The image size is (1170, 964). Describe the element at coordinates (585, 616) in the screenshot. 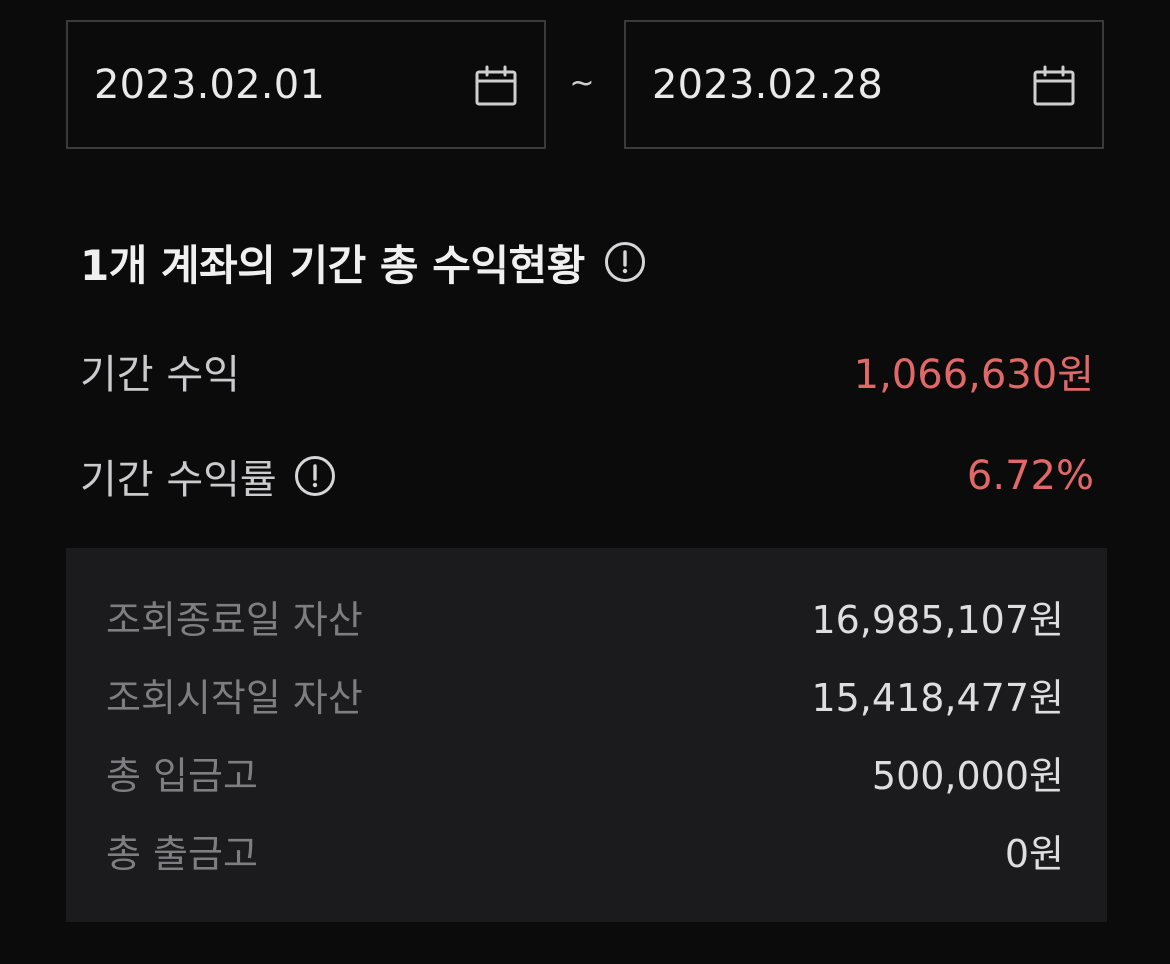

I see `detail-row-end-assets: 조회종료일 자산 16,985,107원` at that location.